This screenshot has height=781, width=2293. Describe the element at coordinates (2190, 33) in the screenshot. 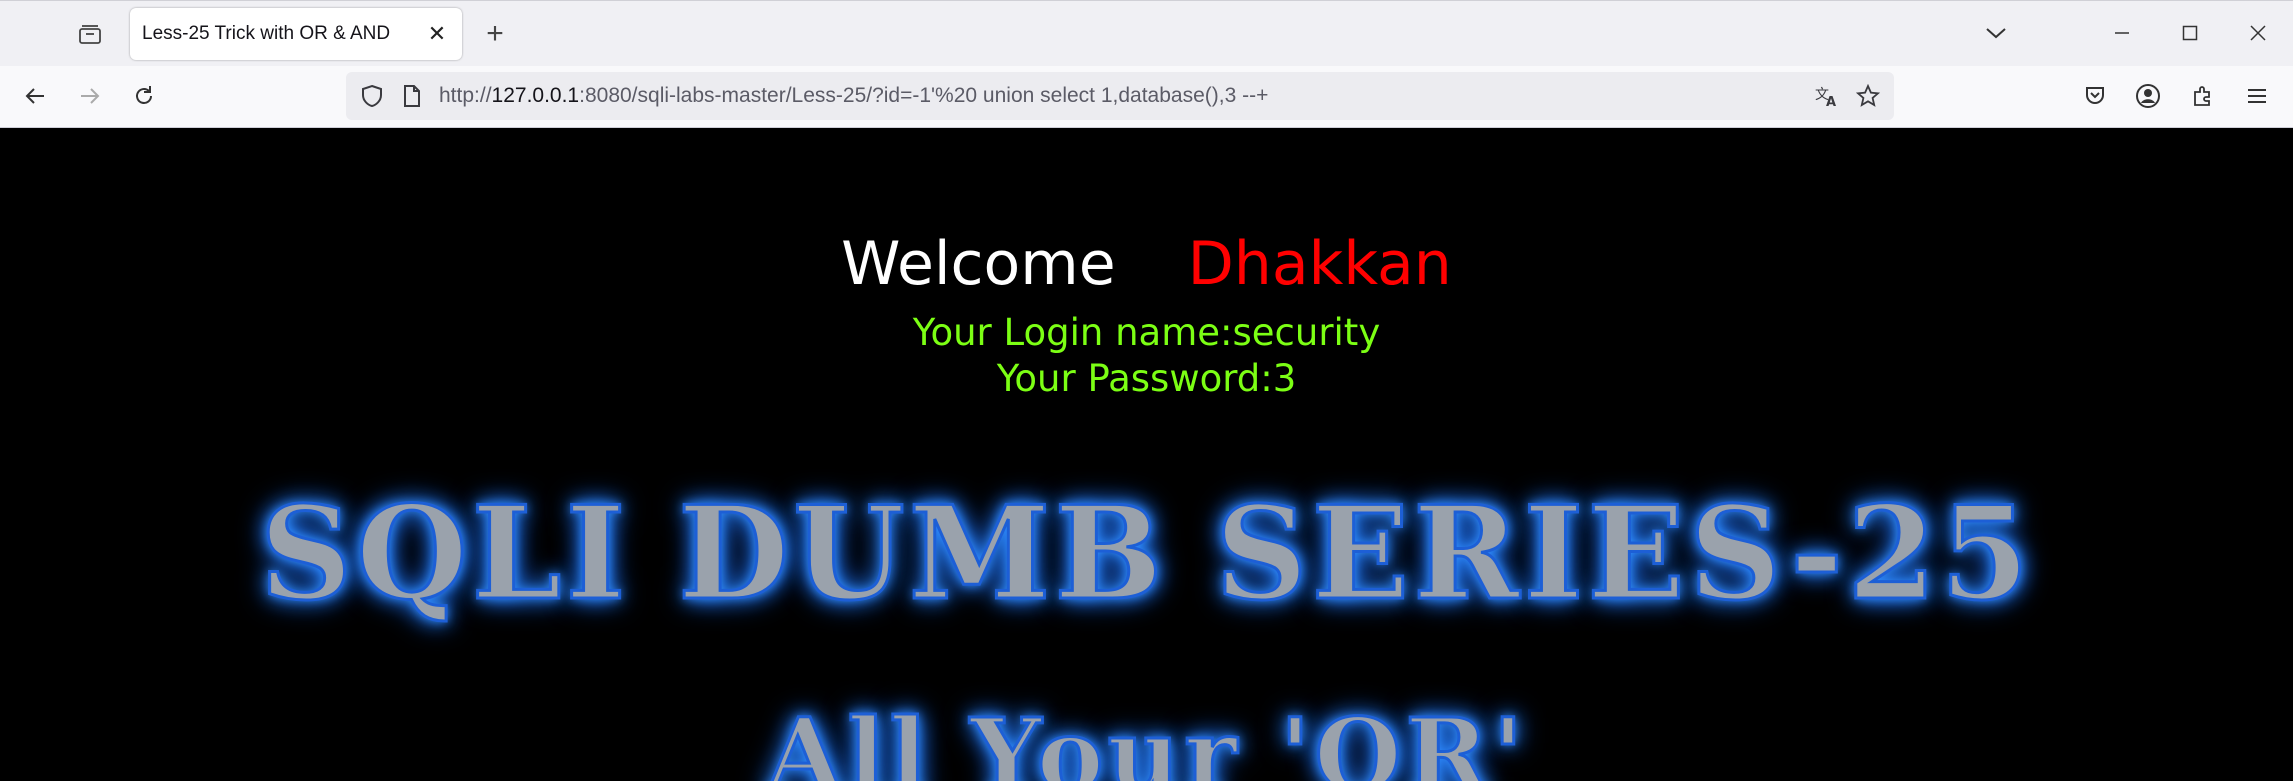

I see `maximize-icon` at that location.